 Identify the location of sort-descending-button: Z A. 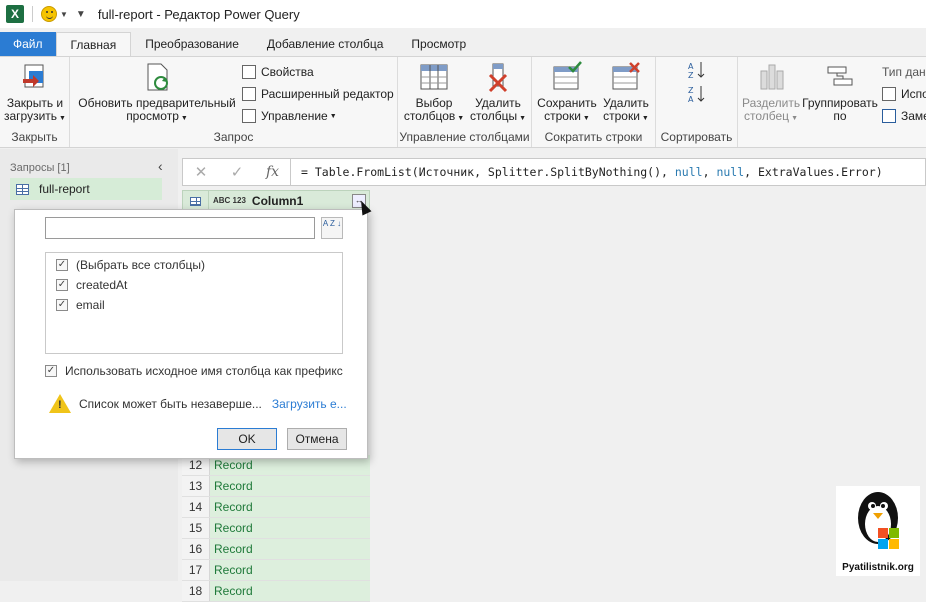
(697, 96).